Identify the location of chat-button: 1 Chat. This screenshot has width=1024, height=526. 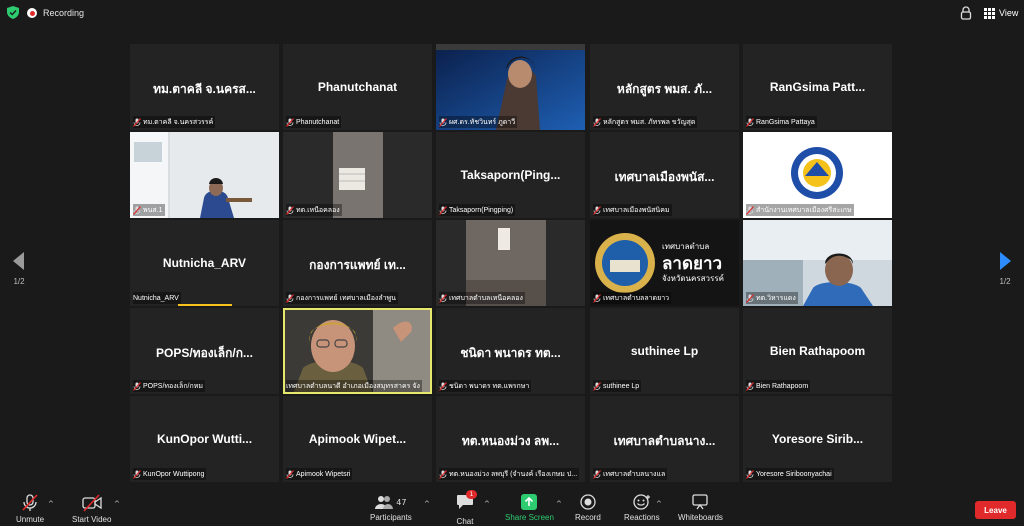
(466, 508).